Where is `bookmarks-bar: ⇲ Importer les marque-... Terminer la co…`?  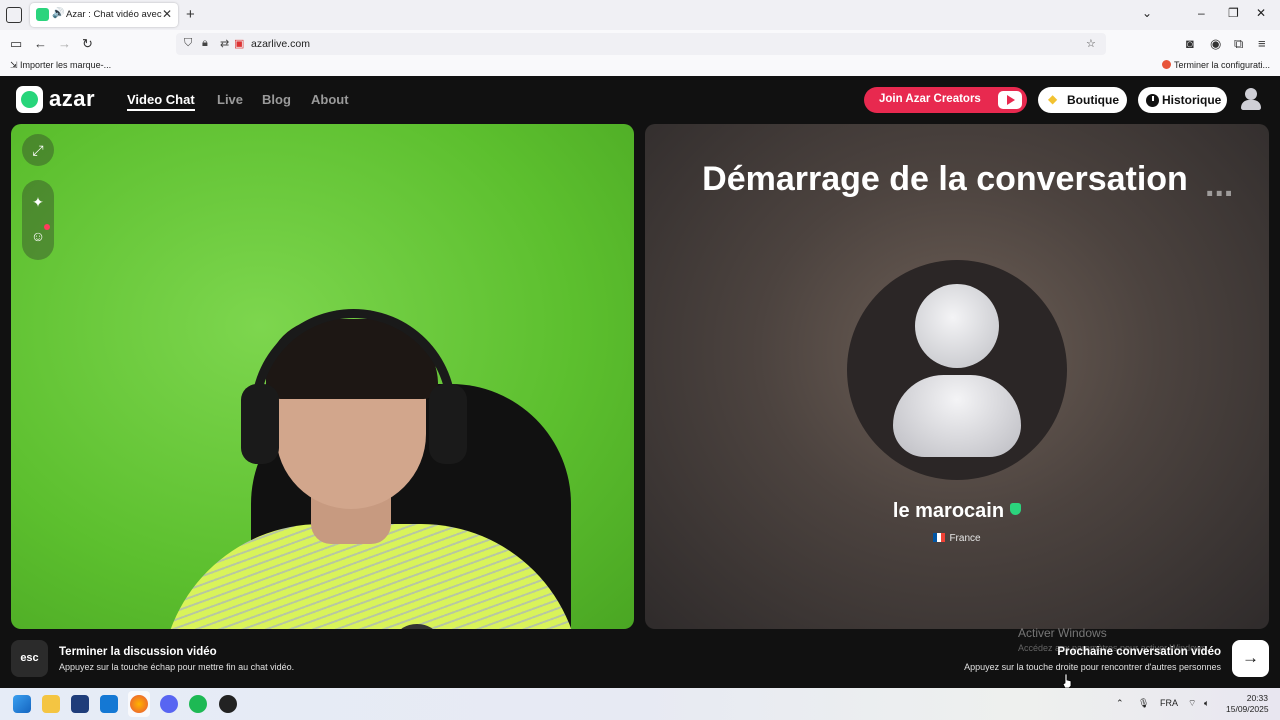
bookmarks-bar: ⇲ Importer les marque-... Terminer la co… is located at coordinates (640, 66).